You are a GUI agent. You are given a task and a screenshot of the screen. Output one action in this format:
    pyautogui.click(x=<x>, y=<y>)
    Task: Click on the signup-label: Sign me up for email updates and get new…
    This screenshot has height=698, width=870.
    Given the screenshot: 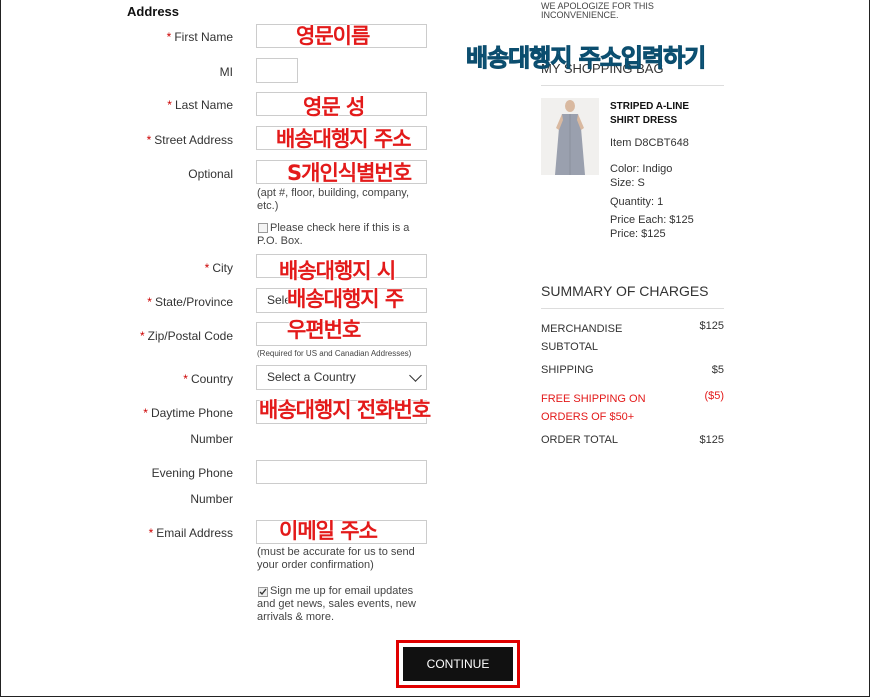 What is the action you would take?
    pyautogui.click(x=336, y=604)
    